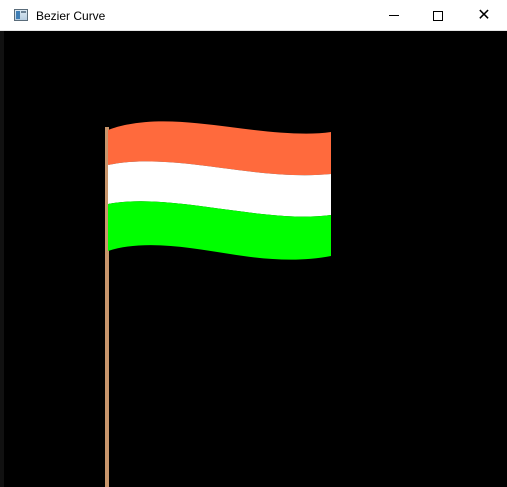  What do you see at coordinates (21, 15) in the screenshot?
I see `window-app-icon` at bounding box center [21, 15].